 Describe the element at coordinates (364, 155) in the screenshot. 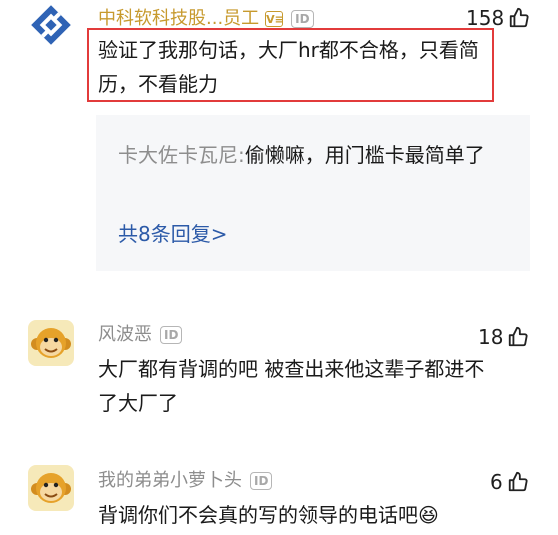

I see `reply-text: 偷懒嘛，用门槛卡最简单了` at that location.